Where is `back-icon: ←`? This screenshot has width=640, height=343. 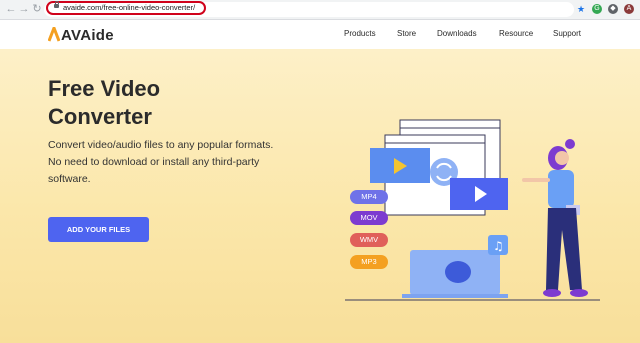
back-icon: ← is located at coordinates (11, 9).